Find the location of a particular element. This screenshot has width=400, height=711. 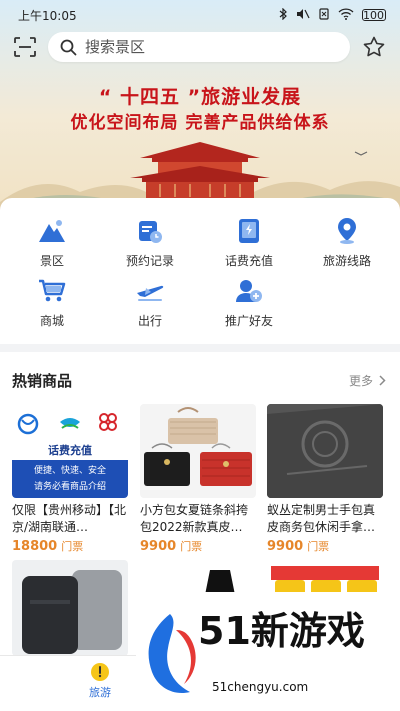

more-label: 更多 is located at coordinates (360, 381).